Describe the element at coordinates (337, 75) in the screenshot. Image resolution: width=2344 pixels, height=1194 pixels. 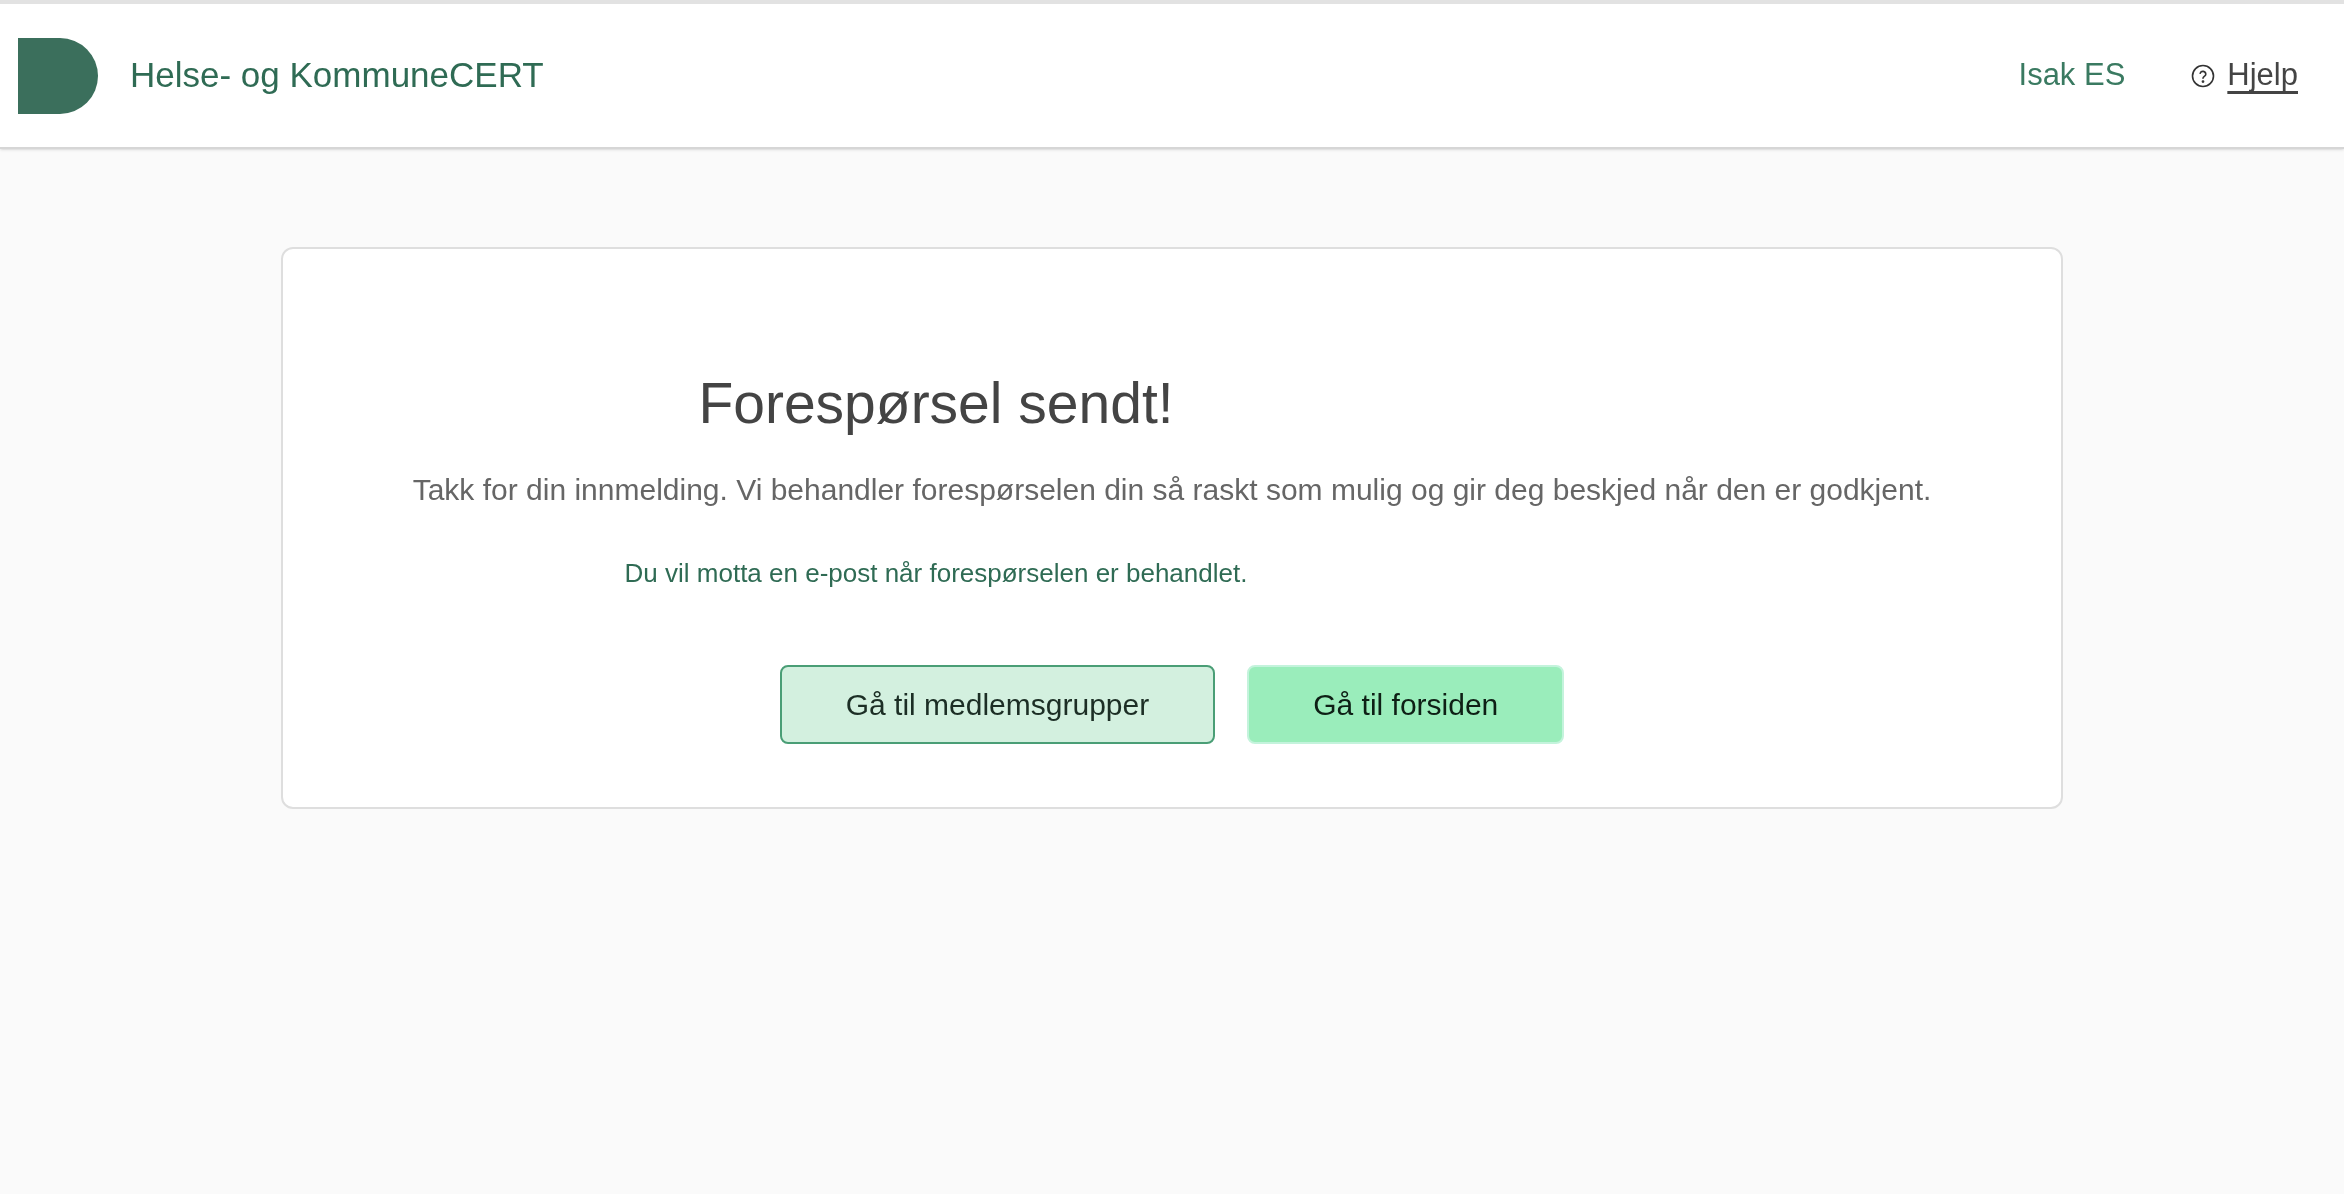
I see `site-title: Helse- og KommuneCERT` at that location.